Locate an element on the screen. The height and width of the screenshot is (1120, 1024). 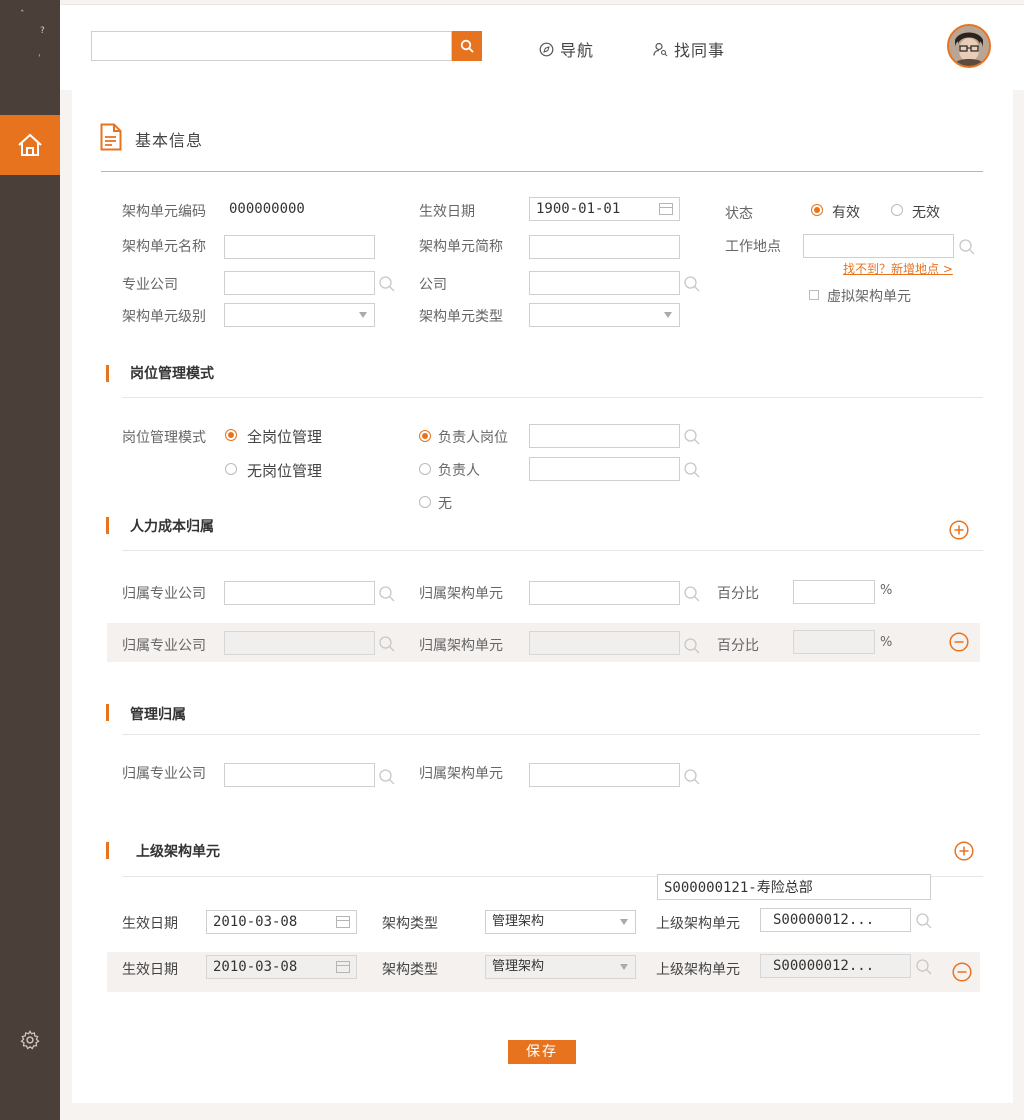
home-icon is located at coordinates (30, 144).